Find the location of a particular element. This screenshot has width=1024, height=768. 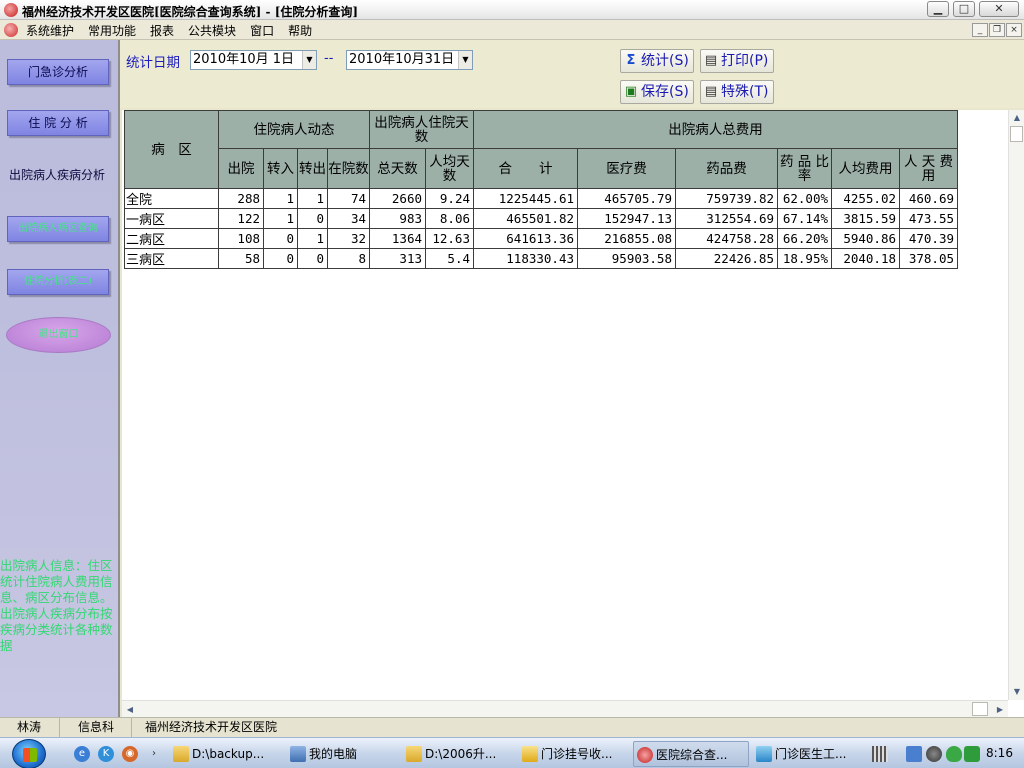

table-cell: 74 is located at coordinates (348, 198).